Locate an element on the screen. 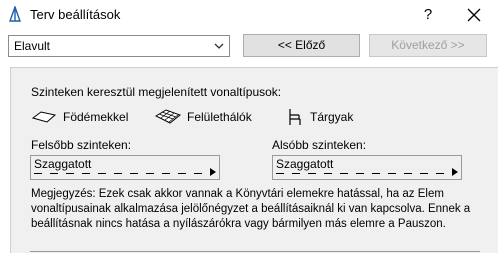  chair-icon is located at coordinates (295, 117).